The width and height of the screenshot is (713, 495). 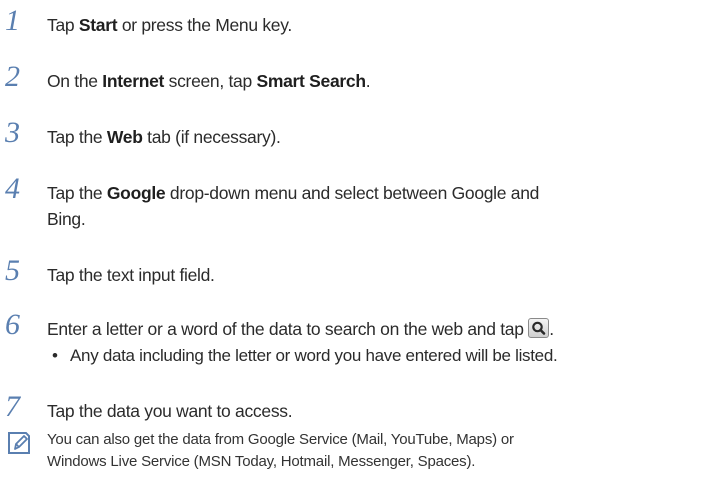 What do you see at coordinates (12, 324) in the screenshot?
I see `step-number: 6` at bounding box center [12, 324].